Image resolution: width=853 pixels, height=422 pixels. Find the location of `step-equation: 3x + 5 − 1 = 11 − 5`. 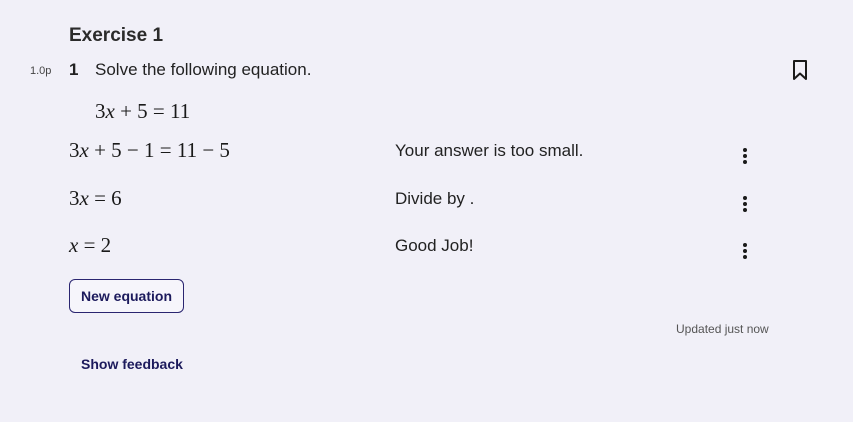

step-equation: 3x + 5 − 1 = 11 − 5 is located at coordinates (149, 150).